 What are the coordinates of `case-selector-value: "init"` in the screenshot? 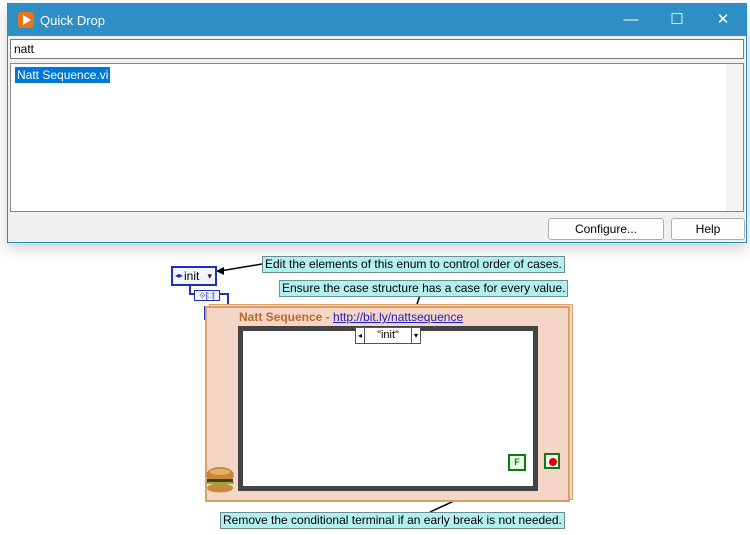 It's located at (388, 335).